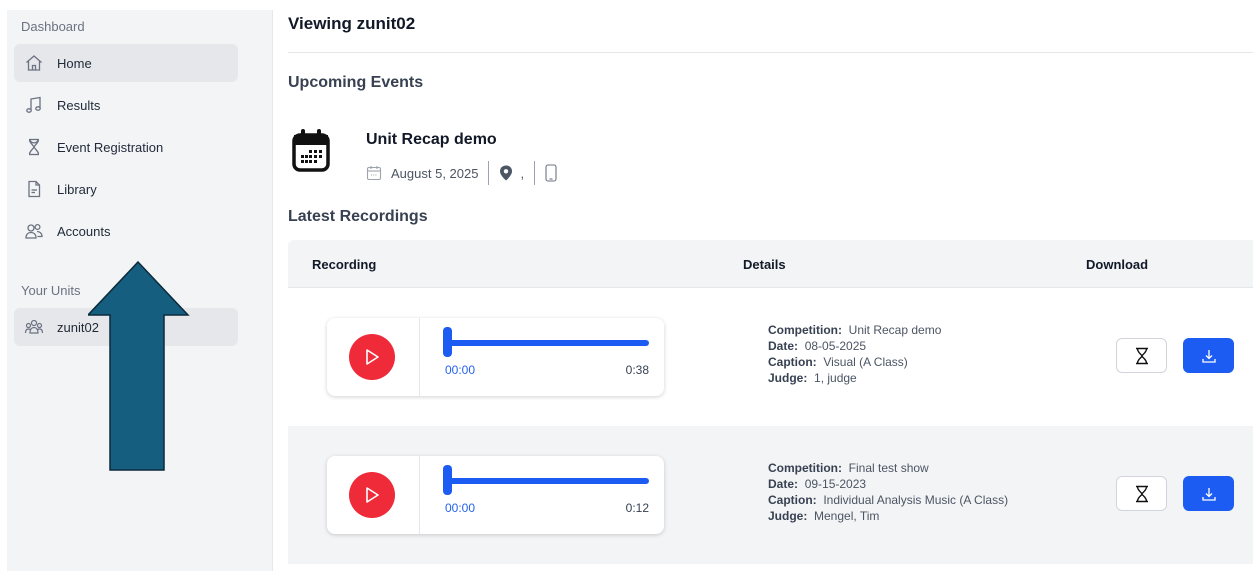  I want to click on document-icon, so click(34, 189).